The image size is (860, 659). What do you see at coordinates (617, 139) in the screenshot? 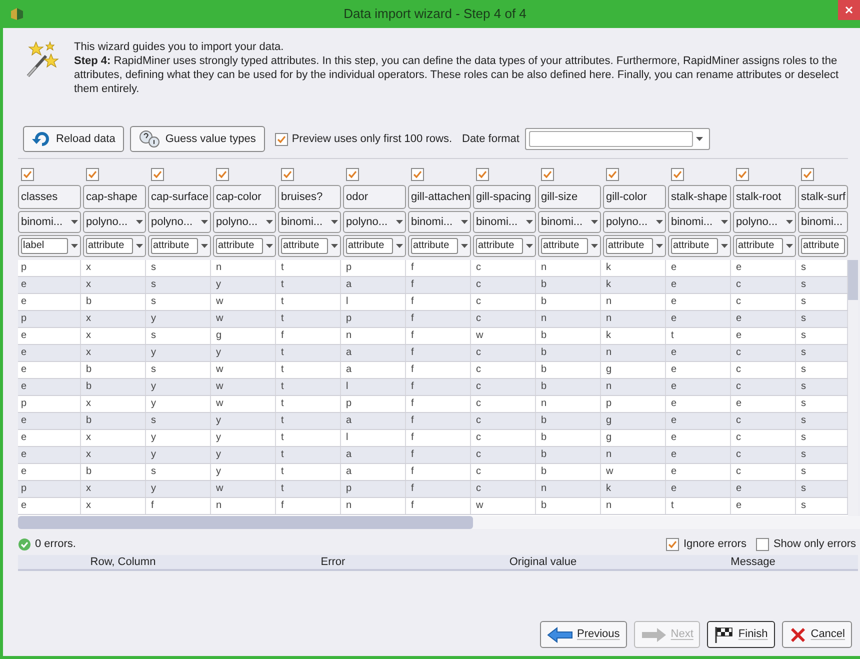
I see `date-format-field` at bounding box center [617, 139].